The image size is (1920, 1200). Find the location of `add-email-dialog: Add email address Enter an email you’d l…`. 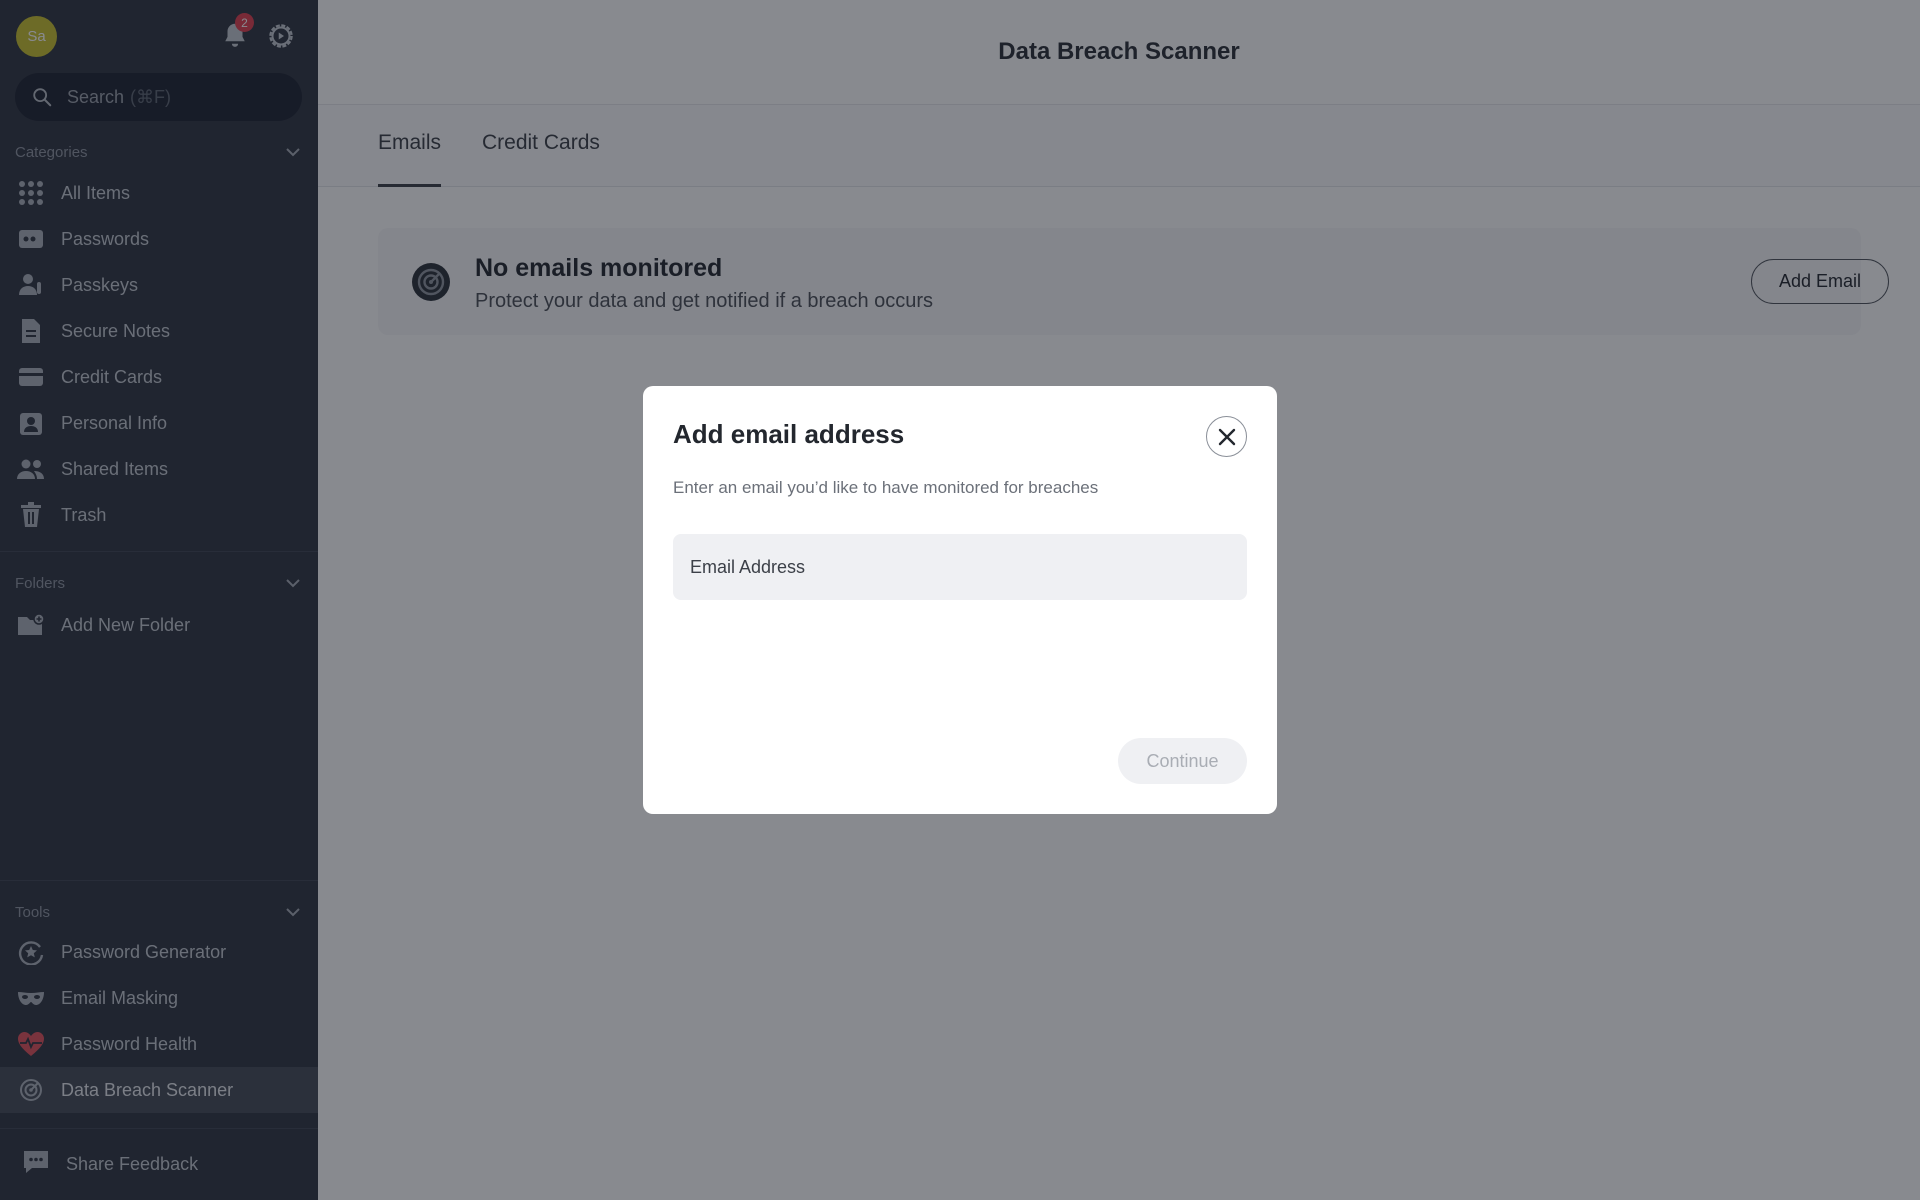

add-email-dialog: Add email address Enter an email you’d l… is located at coordinates (960, 600).